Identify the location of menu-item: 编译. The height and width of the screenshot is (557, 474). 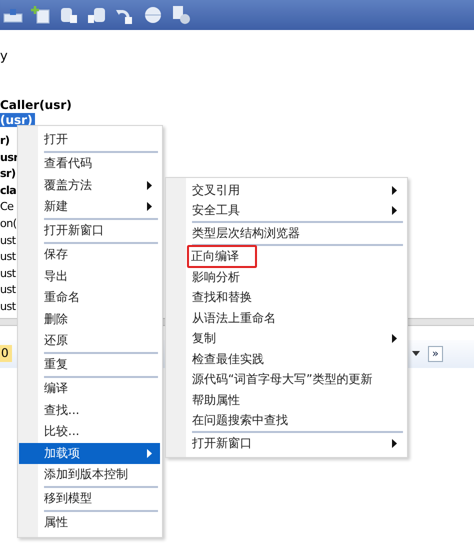
(89, 389).